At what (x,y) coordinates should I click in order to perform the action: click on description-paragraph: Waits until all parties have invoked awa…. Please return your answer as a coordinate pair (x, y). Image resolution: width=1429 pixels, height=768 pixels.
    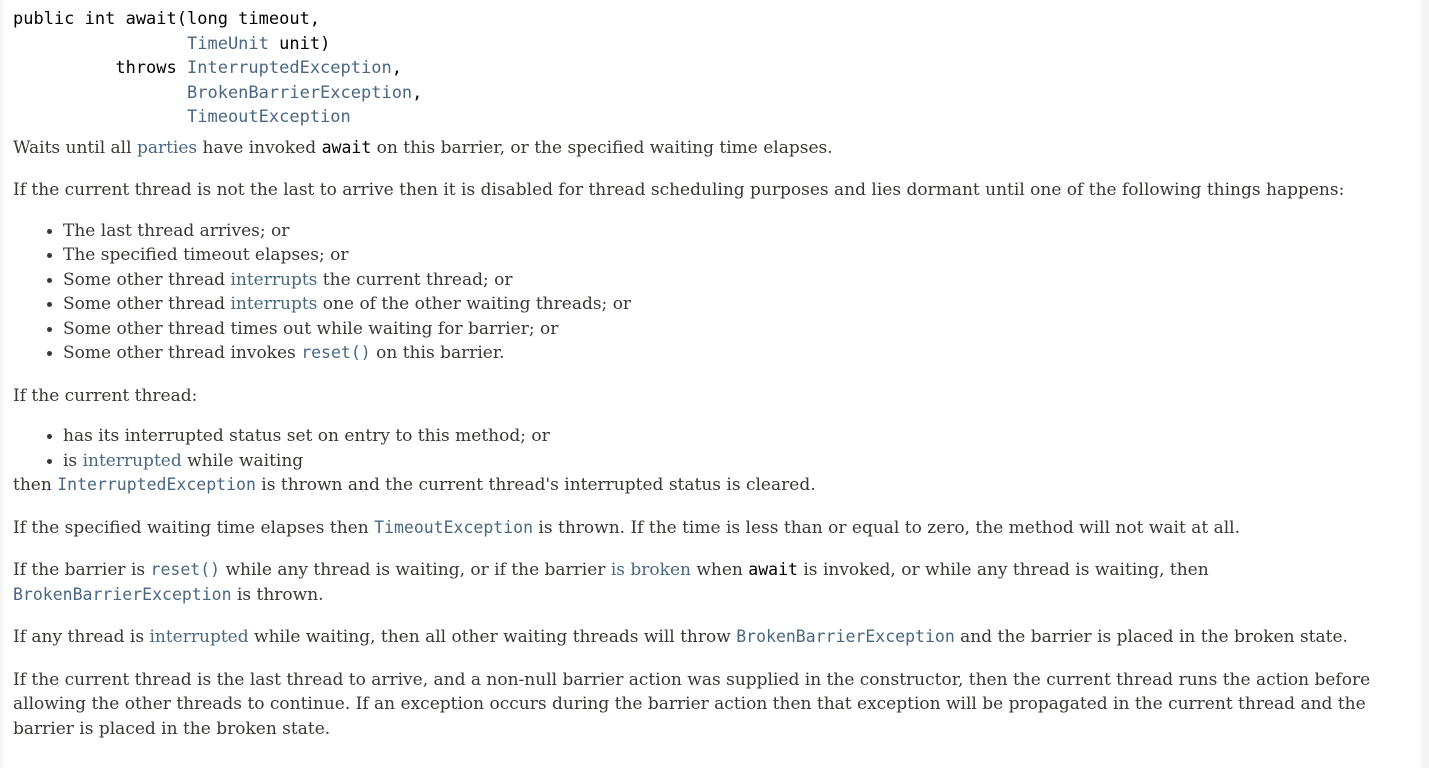
    Looking at the image, I should click on (713, 148).